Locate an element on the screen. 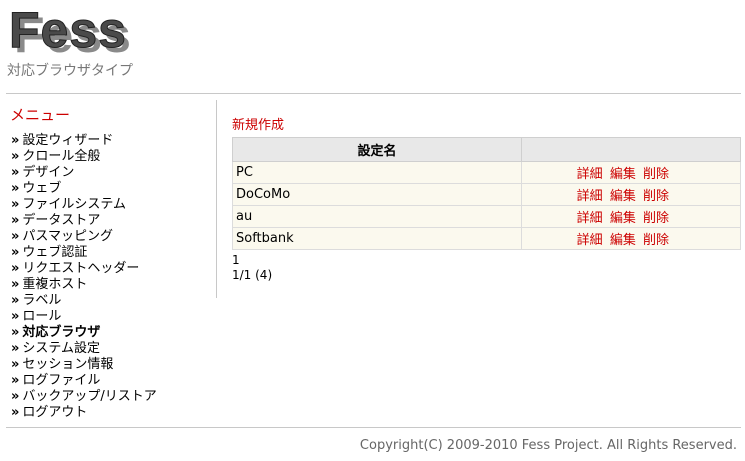 The image size is (745, 461). menu-link: クロール全般 is located at coordinates (61, 156).